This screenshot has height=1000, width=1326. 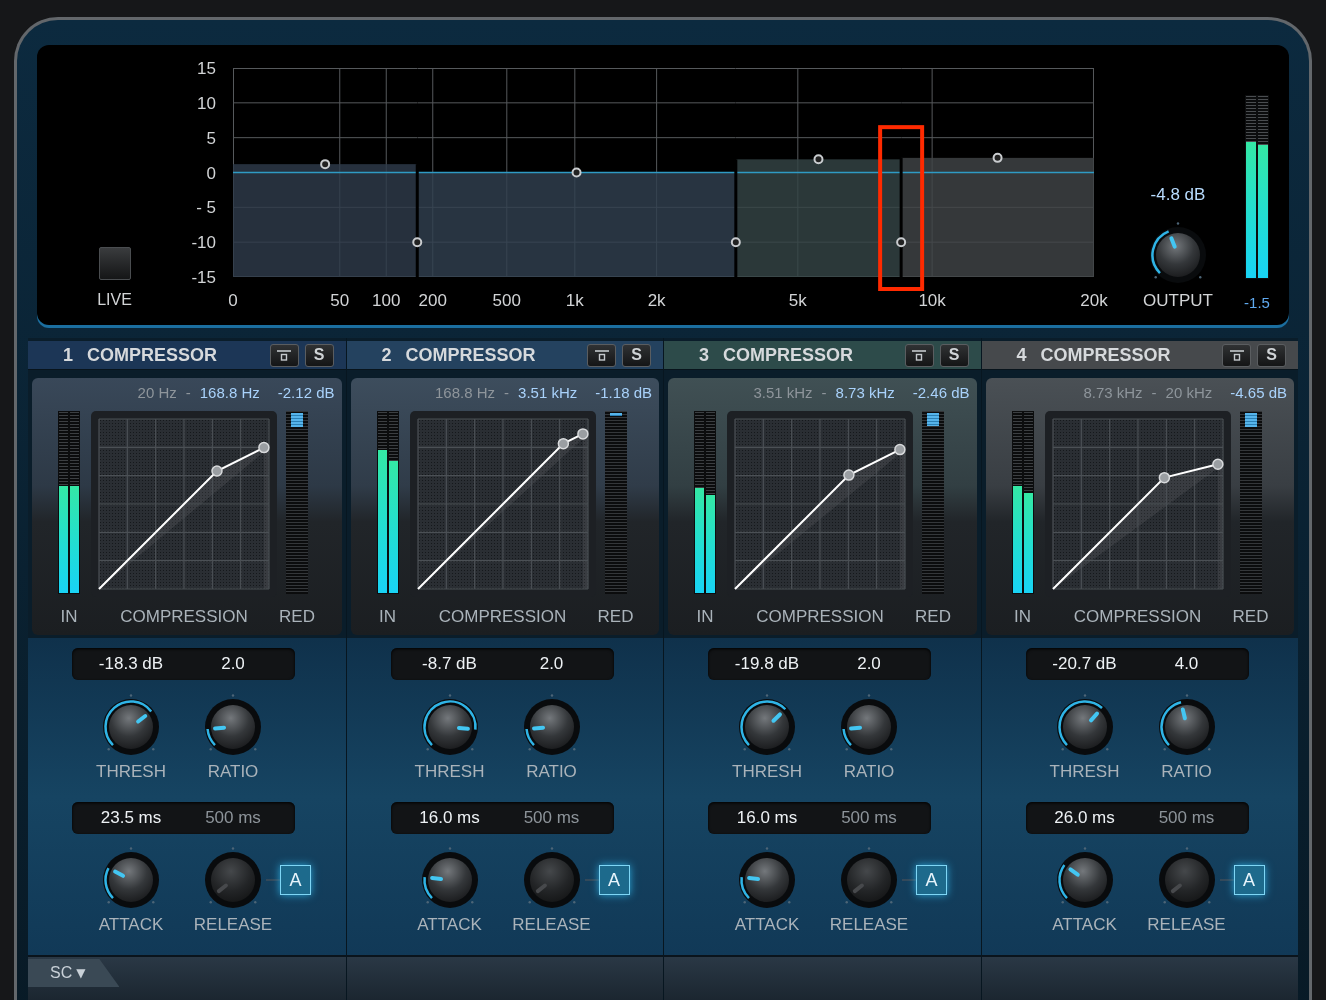 What do you see at coordinates (1258, 393) in the screenshot?
I see `gain-readout: -4.65 dB` at bounding box center [1258, 393].